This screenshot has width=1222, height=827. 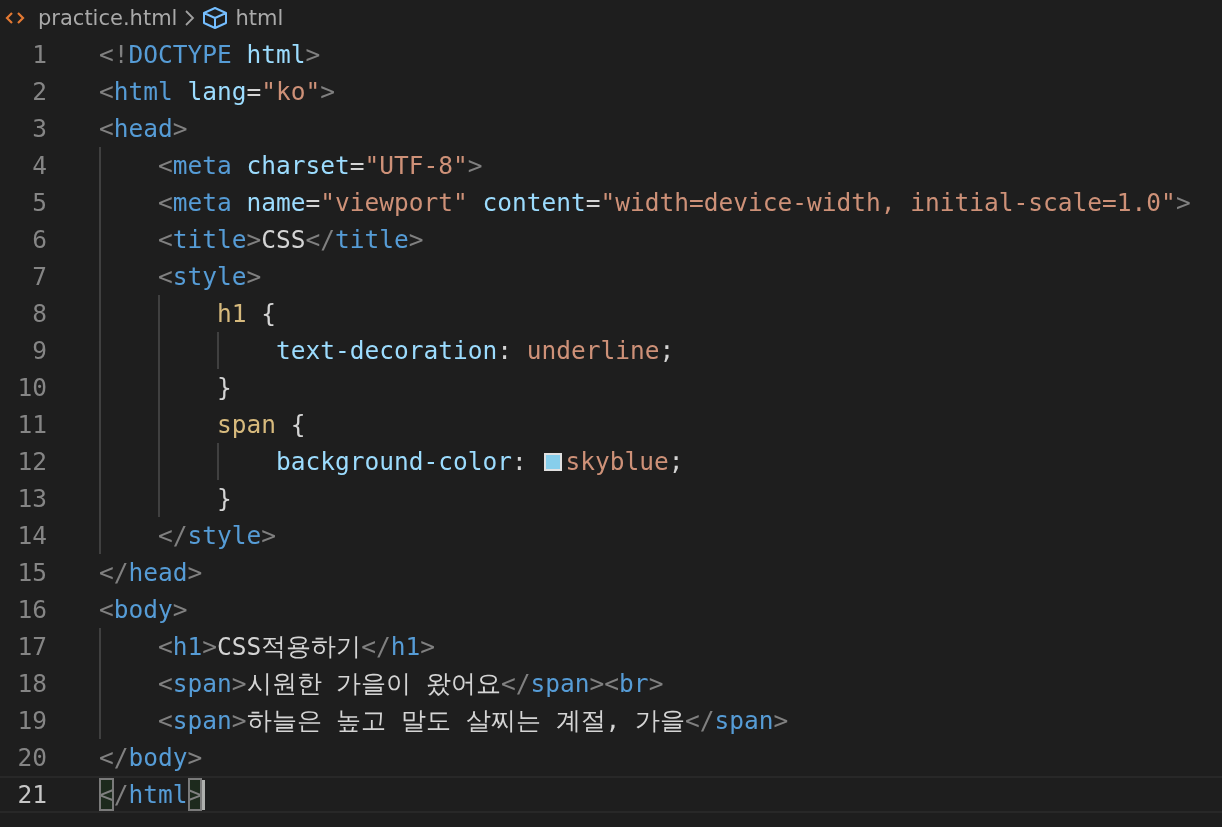 What do you see at coordinates (108, 18) in the screenshot?
I see `breadcrumb-file: practice.html` at bounding box center [108, 18].